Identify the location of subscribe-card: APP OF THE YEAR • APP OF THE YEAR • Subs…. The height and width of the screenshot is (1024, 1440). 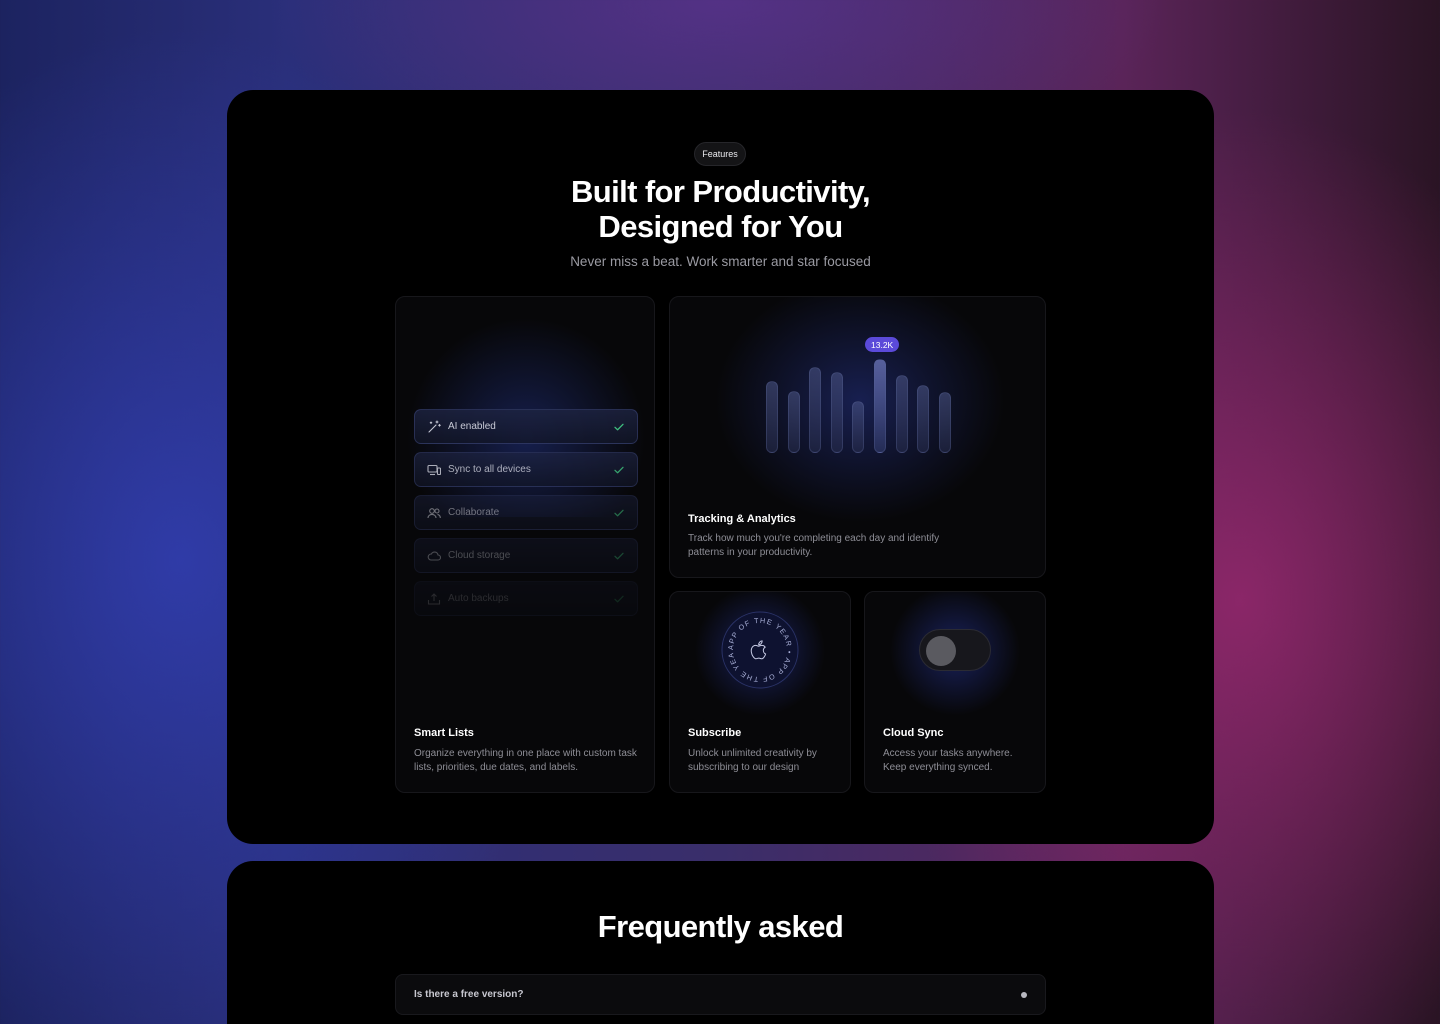
(760, 692).